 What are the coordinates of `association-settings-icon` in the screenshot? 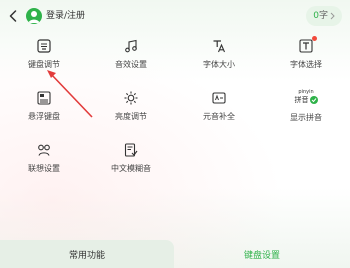 It's located at (44, 150).